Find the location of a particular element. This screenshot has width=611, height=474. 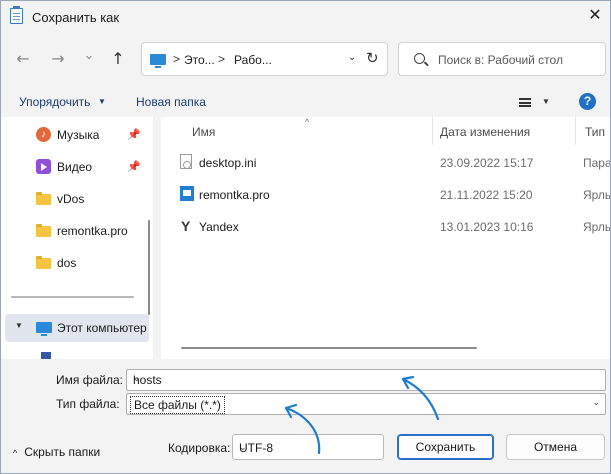

sidebar-item-label: Видео is located at coordinates (75, 167).